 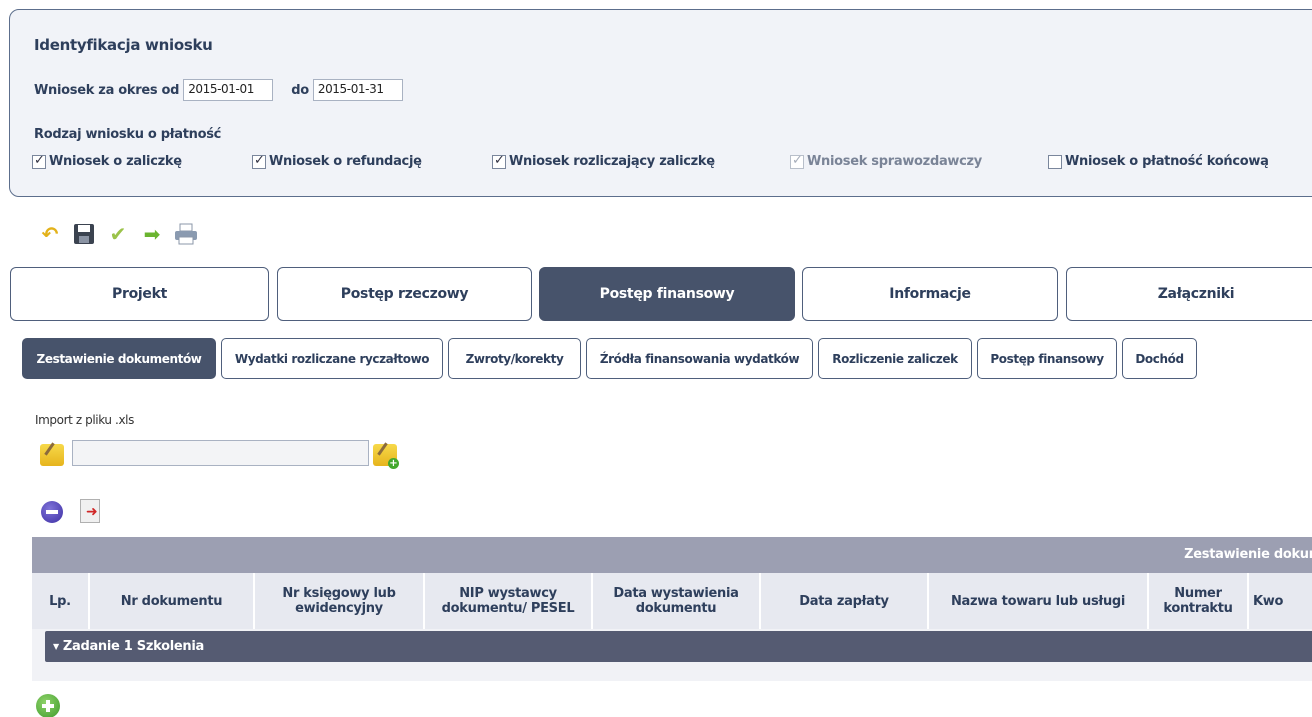 I want to click on toolbar: ↶ ✔ ➡, so click(x=118, y=234).